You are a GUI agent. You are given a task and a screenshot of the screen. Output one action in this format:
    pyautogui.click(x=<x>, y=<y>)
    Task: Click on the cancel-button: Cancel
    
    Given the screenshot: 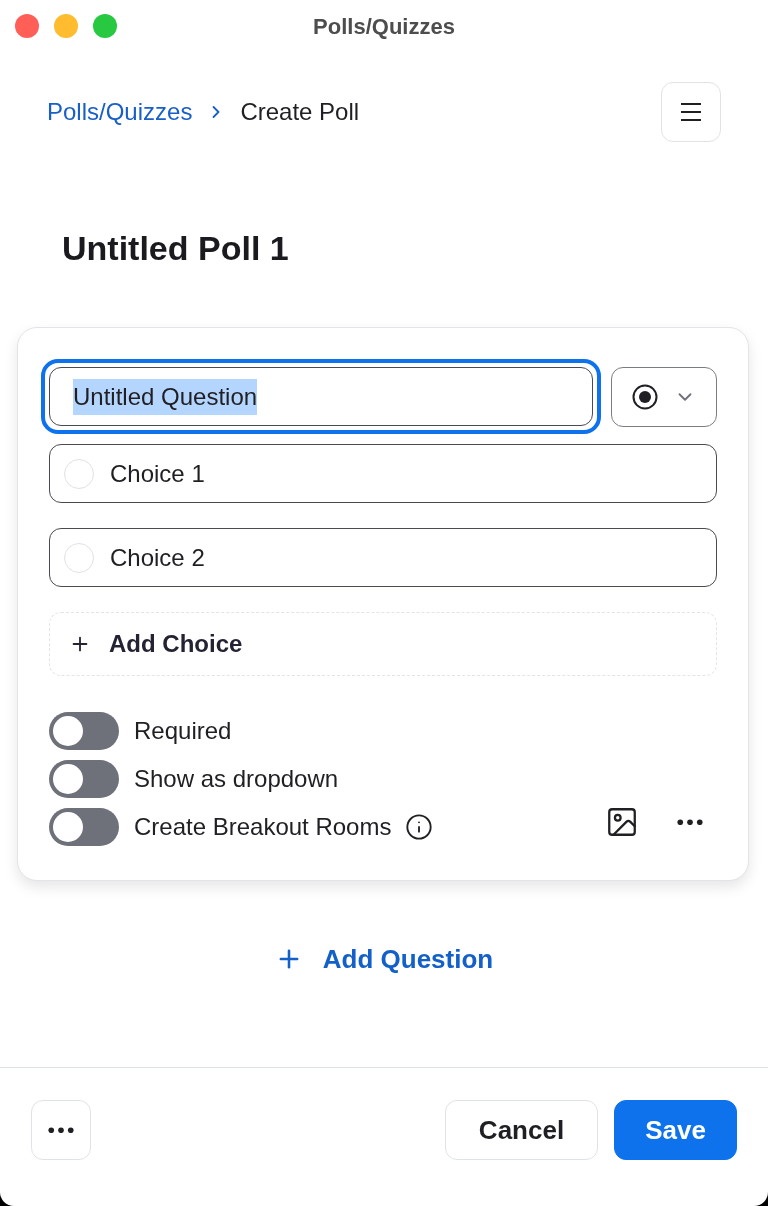 What is the action you would take?
    pyautogui.click(x=521, y=1130)
    